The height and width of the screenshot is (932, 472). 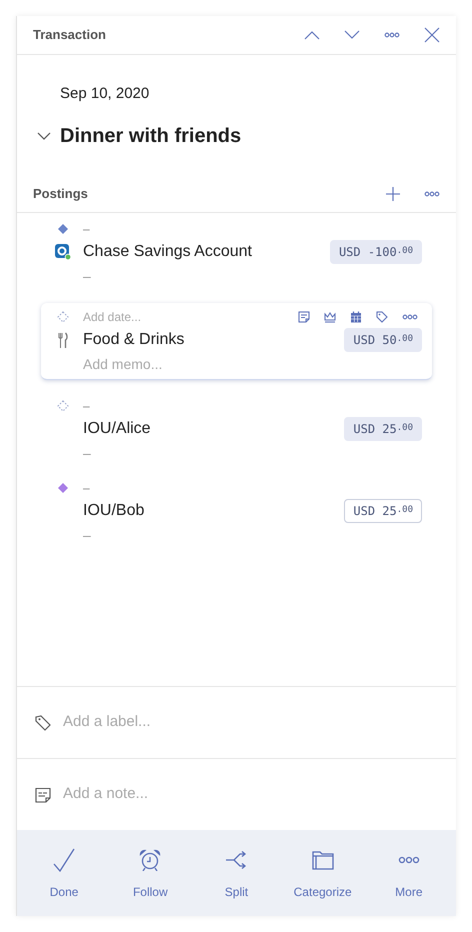 What do you see at coordinates (150, 873) in the screenshot?
I see `action-button: Follow` at bounding box center [150, 873].